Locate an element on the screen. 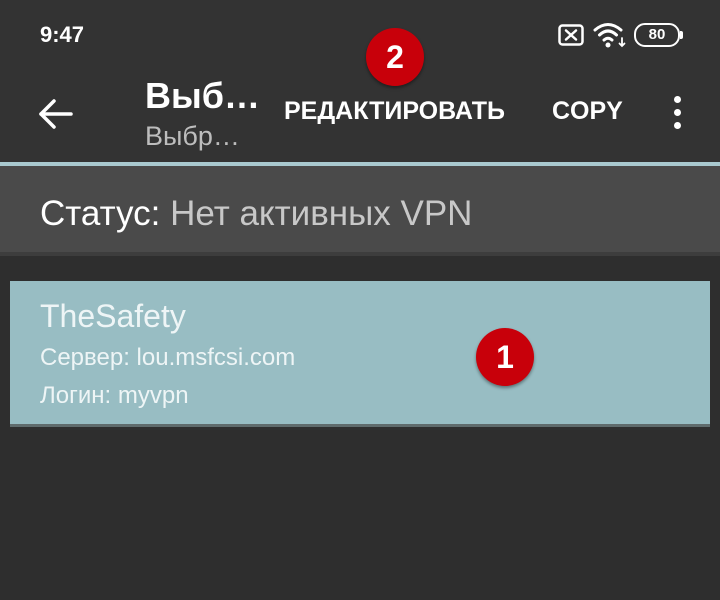 This screenshot has height=600, width=720. more-vertical-icon is located at coordinates (677, 99).